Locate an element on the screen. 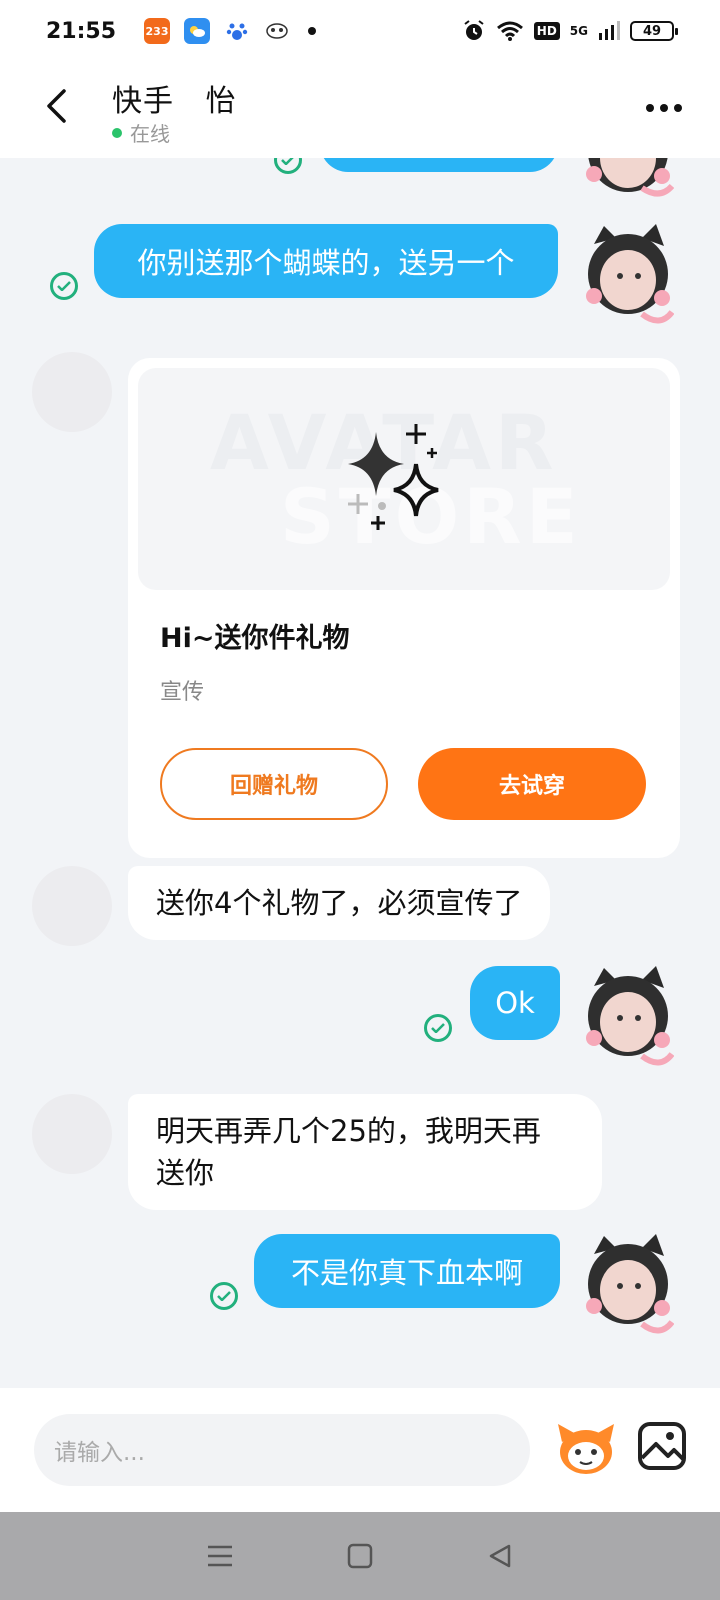 This screenshot has height=1600, width=720. message-text: 不是你真下血本啊 is located at coordinates (406, 1273).